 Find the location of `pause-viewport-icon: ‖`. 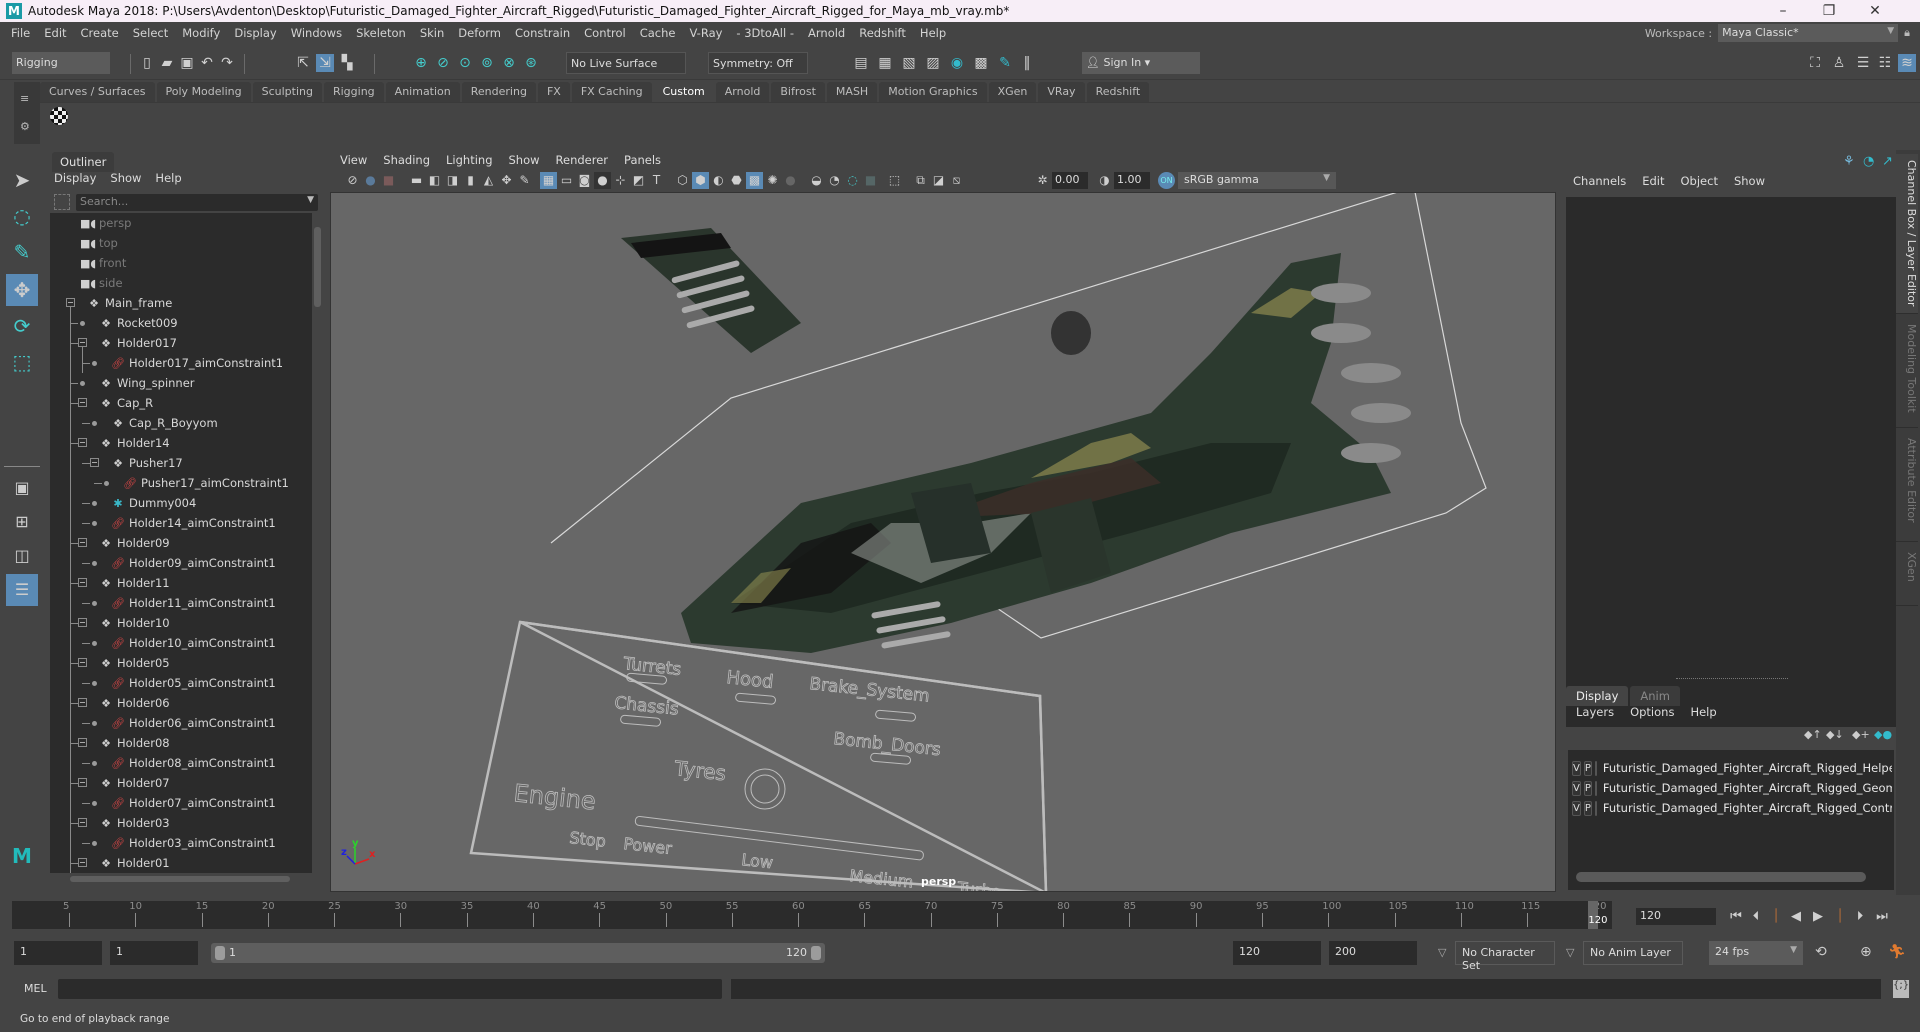

pause-viewport-icon: ‖ is located at coordinates (1027, 63).